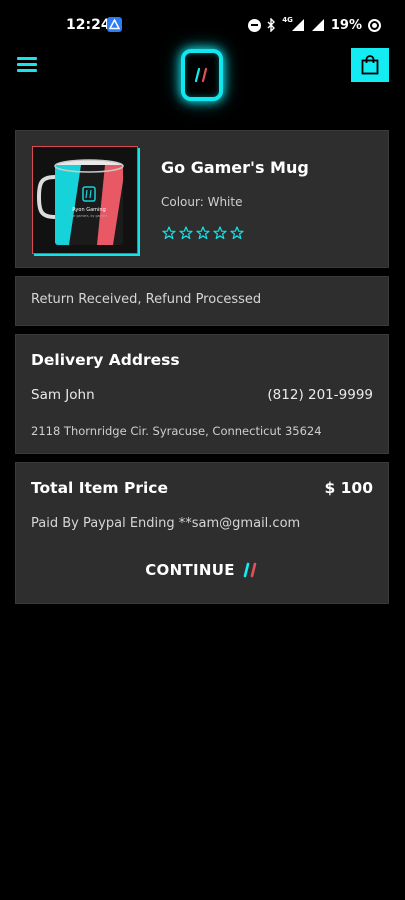 This screenshot has width=405, height=900. What do you see at coordinates (348, 488) in the screenshot?
I see `total-price-value: $ 100` at bounding box center [348, 488].